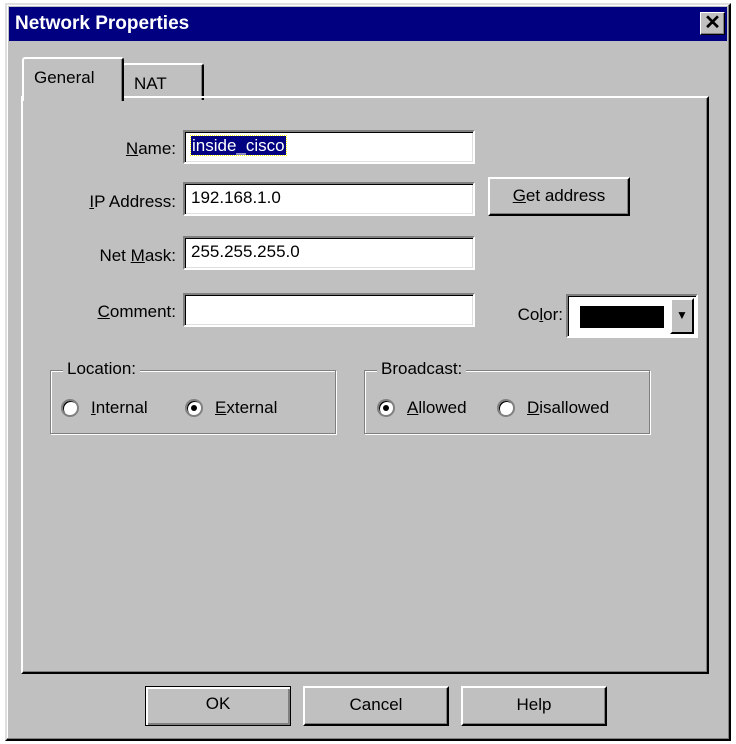  Describe the element at coordinates (150, 83) in the screenshot. I see `tab-nat-label: NAT` at that location.